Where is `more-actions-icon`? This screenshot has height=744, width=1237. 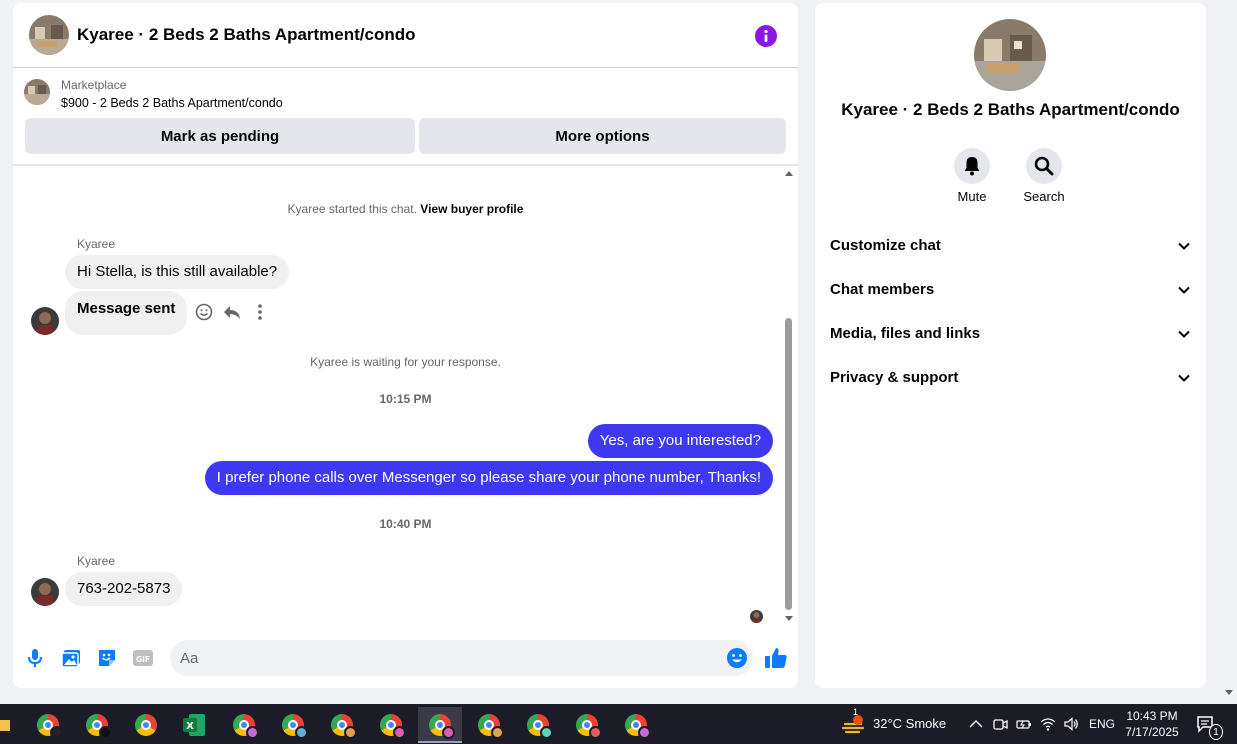 more-actions-icon is located at coordinates (260, 312).